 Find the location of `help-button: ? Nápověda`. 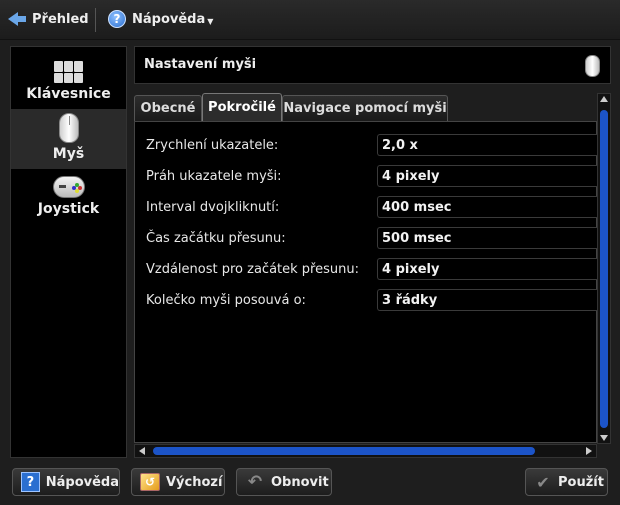

help-button: ? Nápověda is located at coordinates (66, 482).